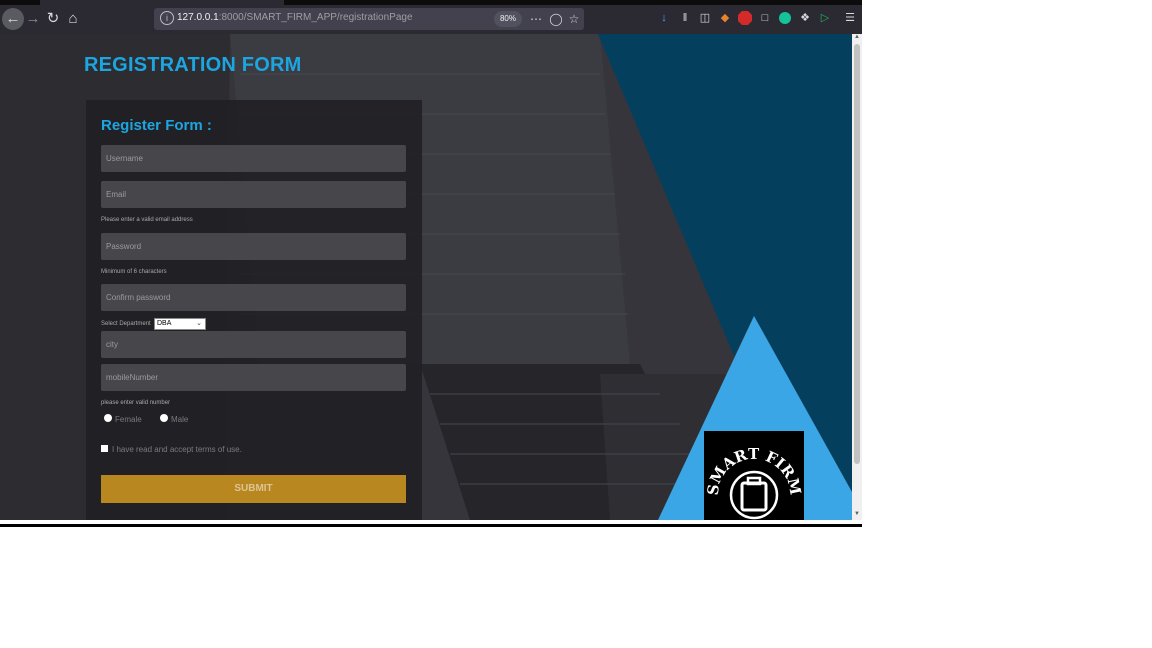 This screenshot has height=648, width=1152. Describe the element at coordinates (431, 523) in the screenshot. I see `window-bottom-edge` at that location.